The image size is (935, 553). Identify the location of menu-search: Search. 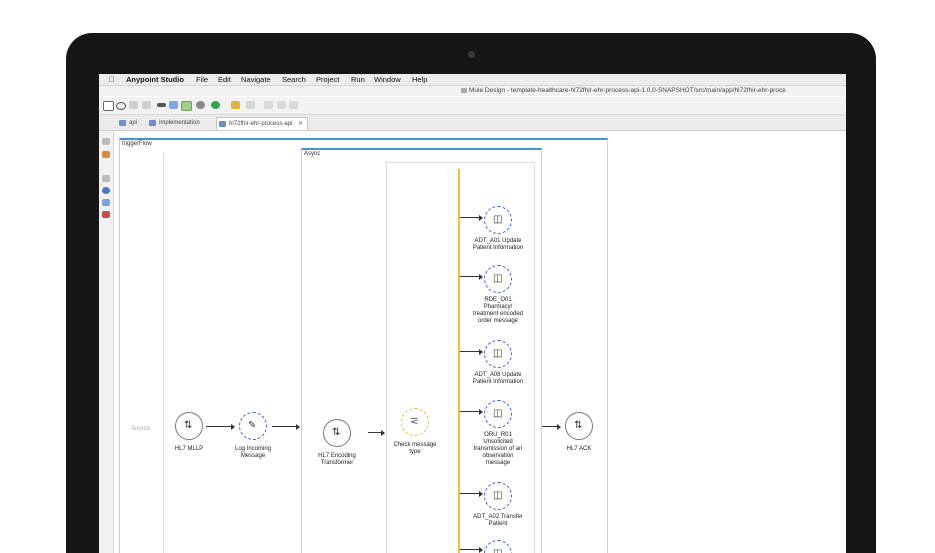
(294, 79).